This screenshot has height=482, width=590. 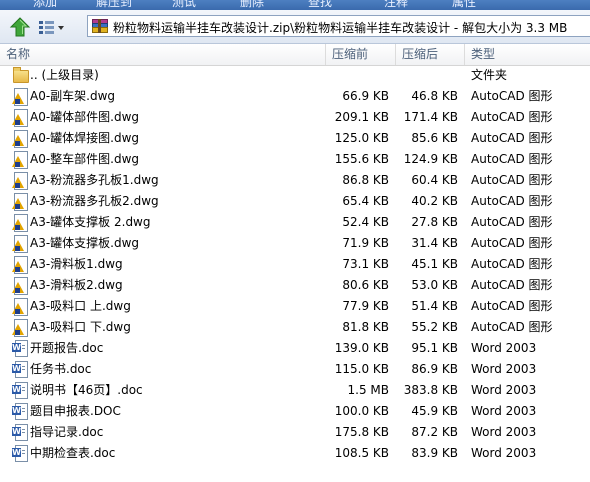 I want to click on file-row: A3-粉流器多孔板1.dwg 86.8 KB 60.4 KB AutoCAD 图形, so click(x=295, y=180).